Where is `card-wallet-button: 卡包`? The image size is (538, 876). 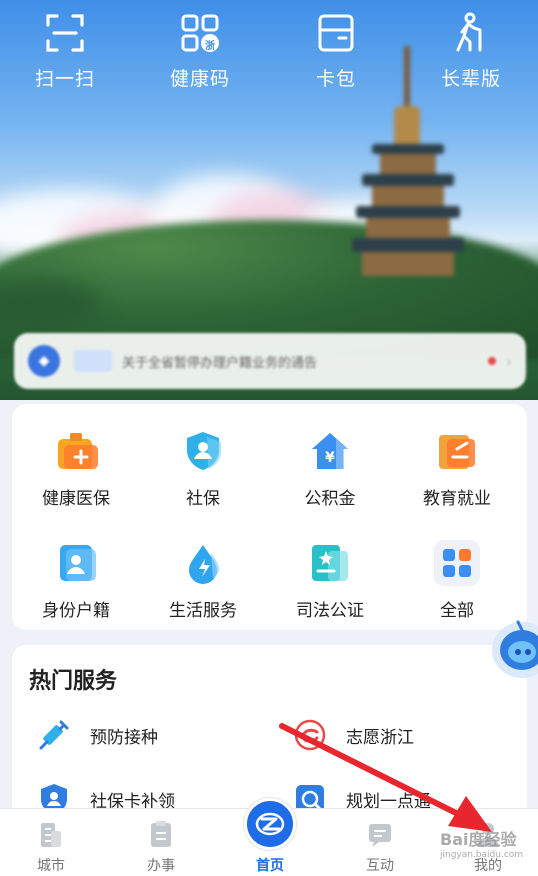
card-wallet-button: 卡包 is located at coordinates (336, 51).